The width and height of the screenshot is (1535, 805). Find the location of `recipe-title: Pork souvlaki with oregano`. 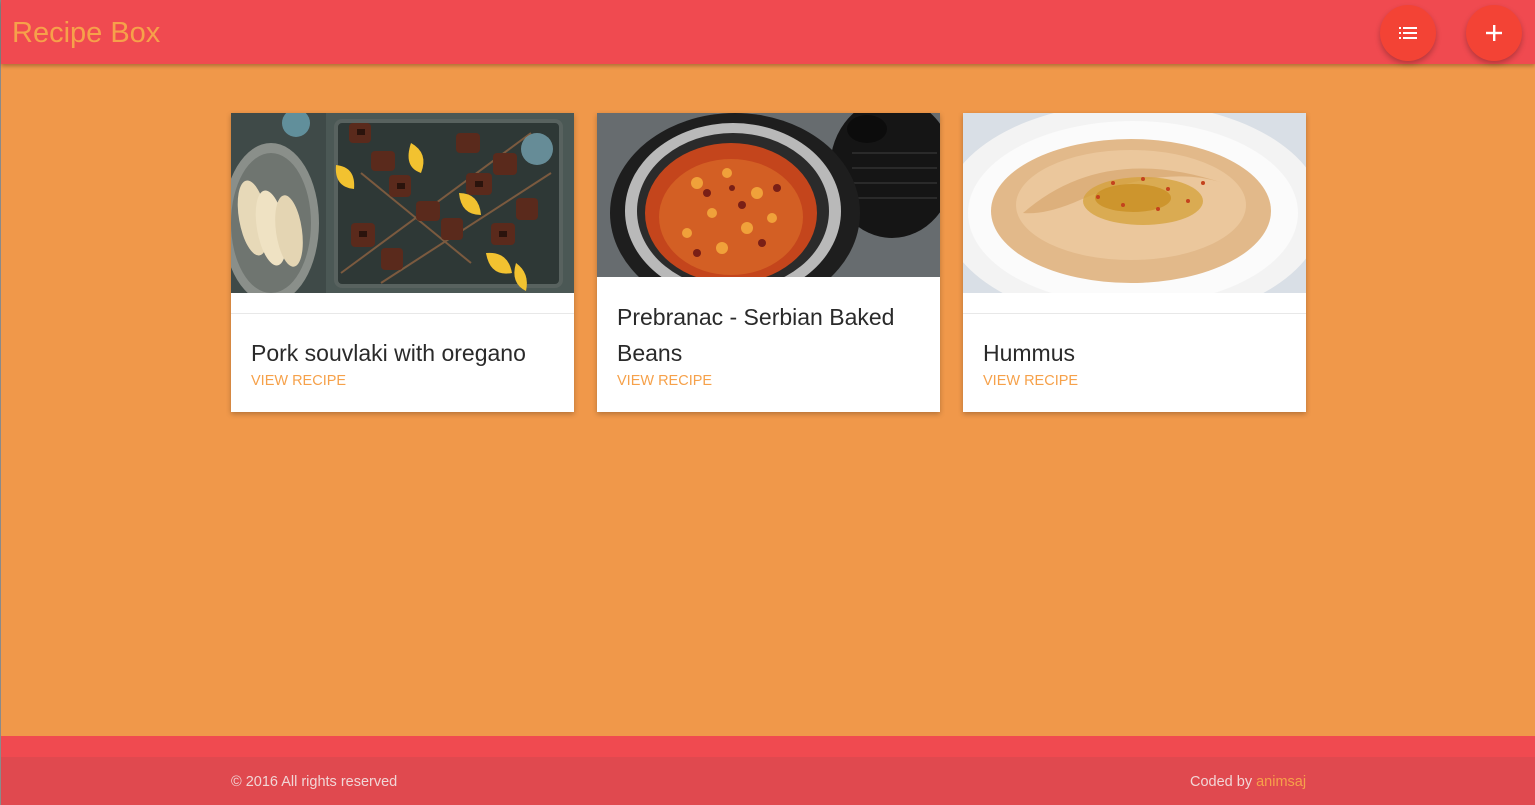

recipe-title: Pork souvlaki with oregano is located at coordinates (388, 353).